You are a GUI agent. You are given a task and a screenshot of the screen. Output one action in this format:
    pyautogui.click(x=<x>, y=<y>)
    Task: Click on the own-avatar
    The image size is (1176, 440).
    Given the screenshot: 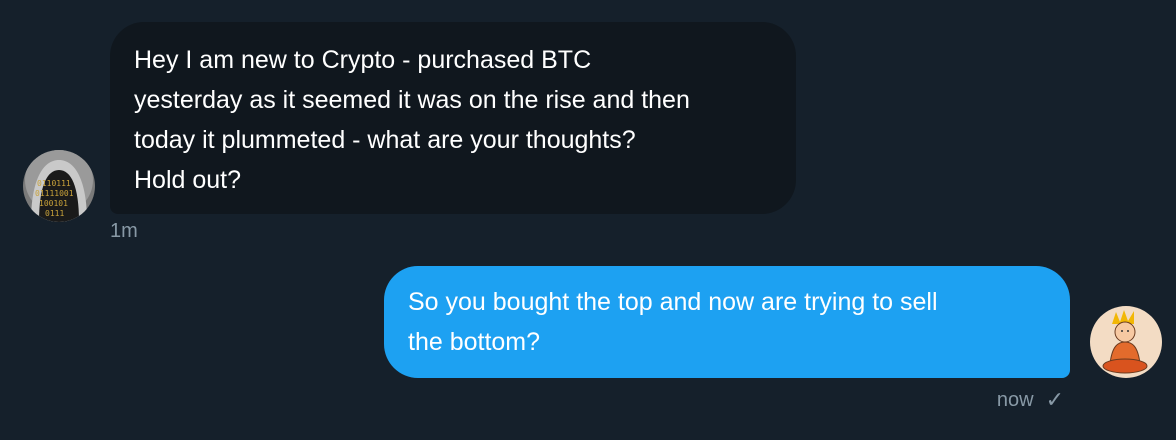 What is the action you would take?
    pyautogui.click(x=1126, y=342)
    